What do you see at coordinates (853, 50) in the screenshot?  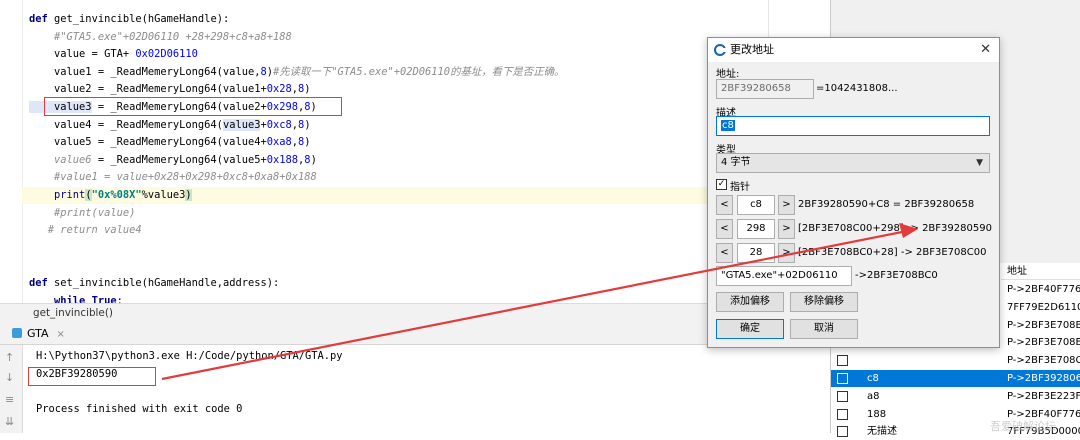 I see `dialog-titlebar: 更改地址 ✕` at bounding box center [853, 50].